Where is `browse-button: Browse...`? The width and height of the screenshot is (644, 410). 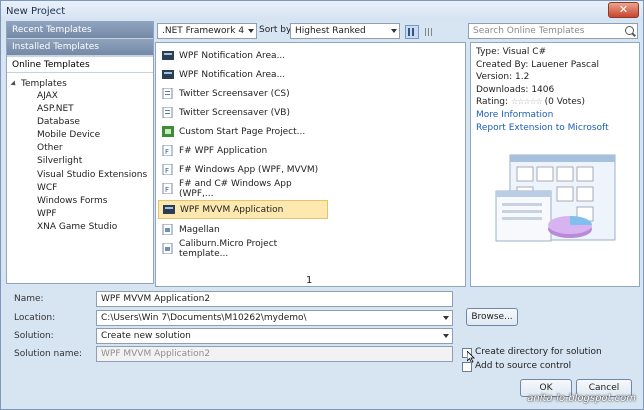
browse-button: Browse... is located at coordinates (492, 317).